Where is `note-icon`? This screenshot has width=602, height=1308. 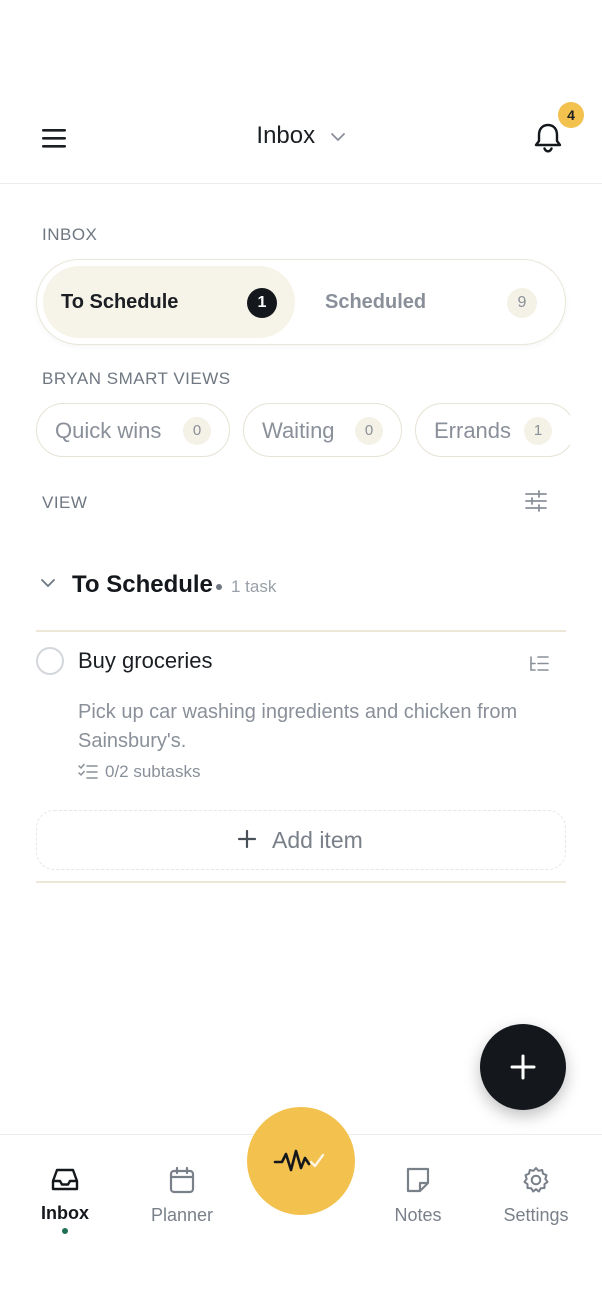 note-icon is located at coordinates (418, 1180).